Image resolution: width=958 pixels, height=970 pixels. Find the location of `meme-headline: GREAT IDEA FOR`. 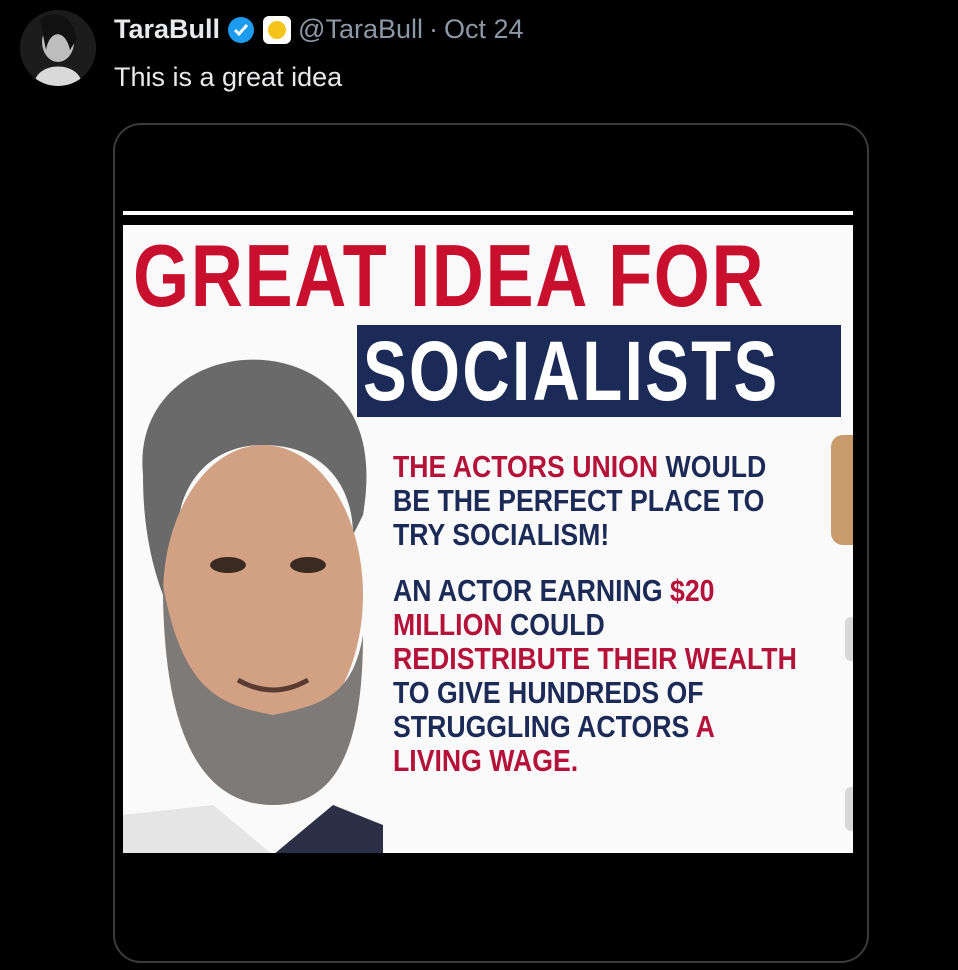

meme-headline: GREAT IDEA FOR is located at coordinates (449, 275).